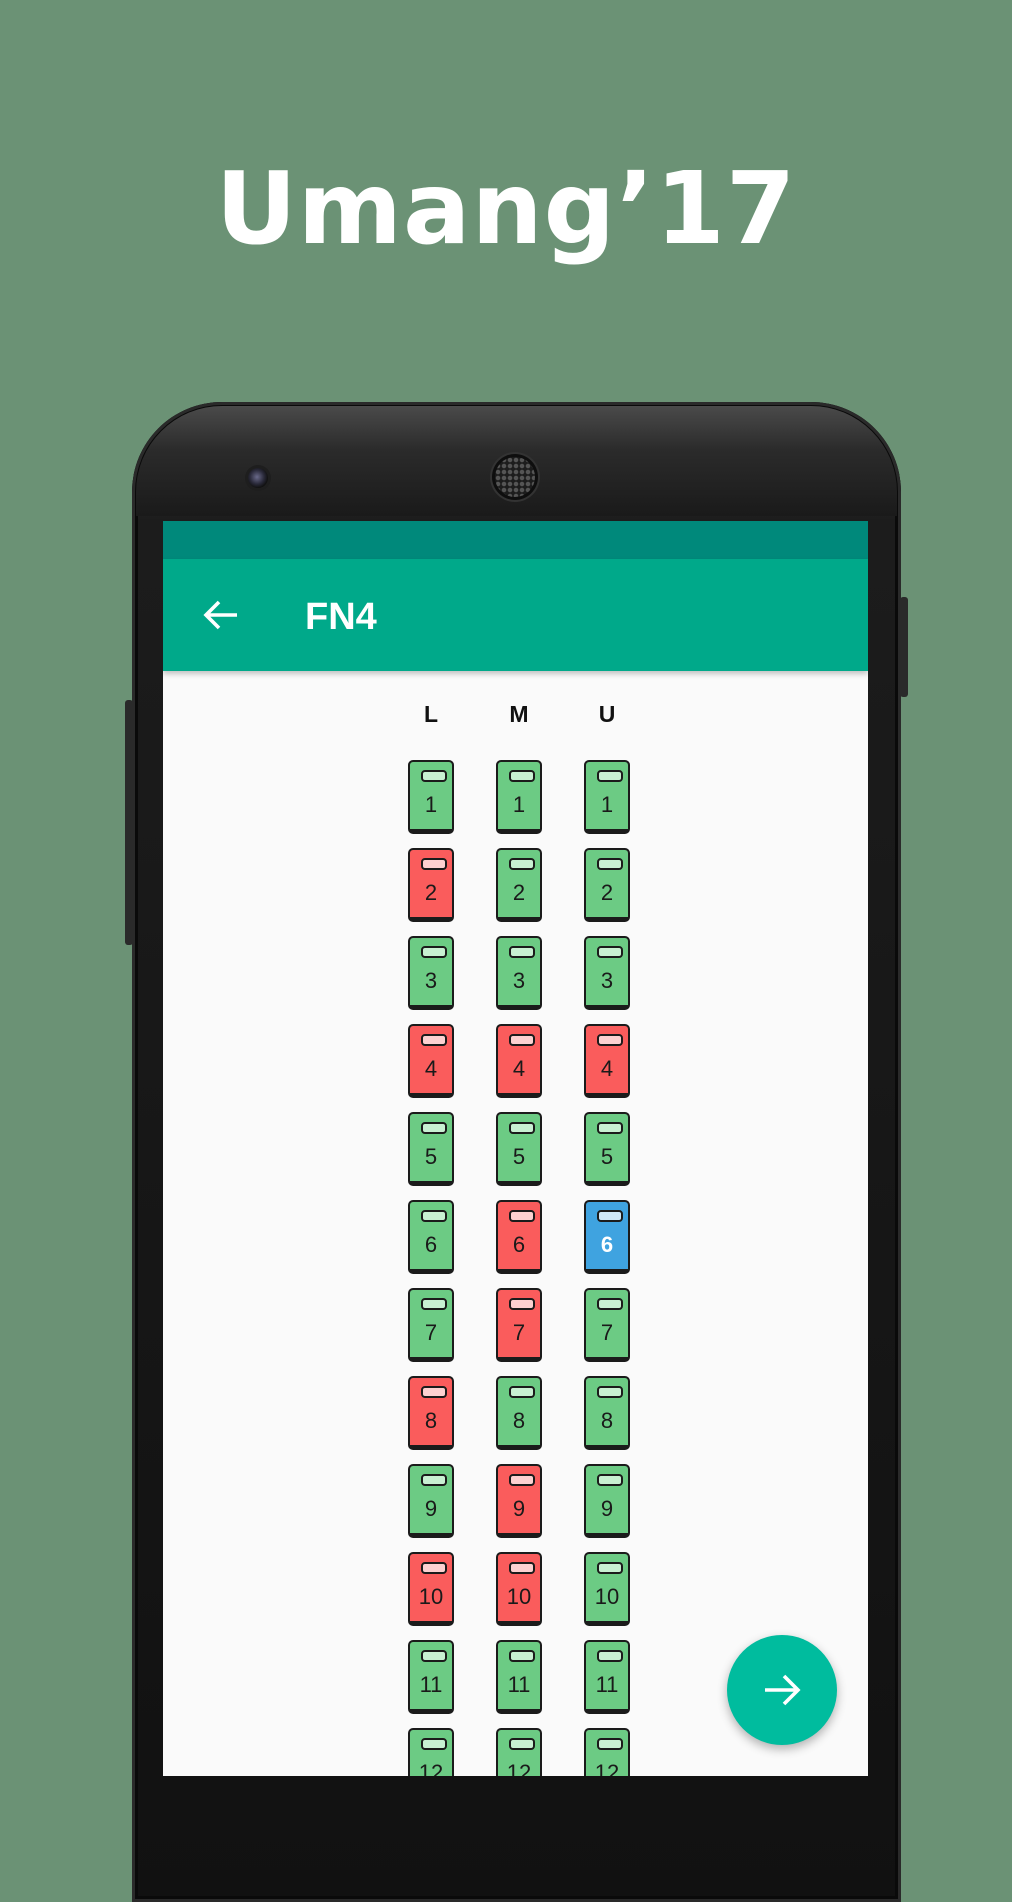 The width and height of the screenshot is (1012, 1902). What do you see at coordinates (607, 885) in the screenshot?
I see `seat-u-2: 2` at bounding box center [607, 885].